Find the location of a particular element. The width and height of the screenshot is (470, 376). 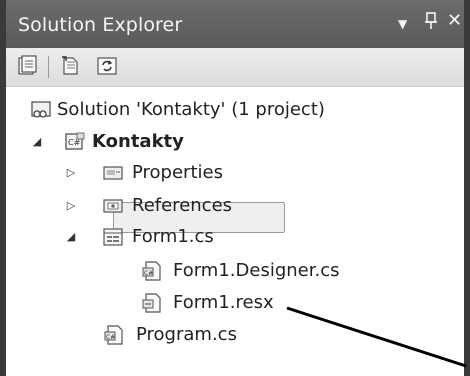

title-bar: Solution Explorer ▼ ✕ is located at coordinates (235, 24).